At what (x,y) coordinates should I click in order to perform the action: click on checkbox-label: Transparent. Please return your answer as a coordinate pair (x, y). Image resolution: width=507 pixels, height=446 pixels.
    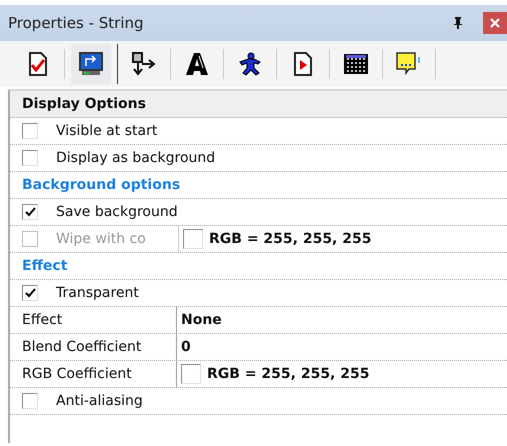
    Looking at the image, I should click on (97, 293).